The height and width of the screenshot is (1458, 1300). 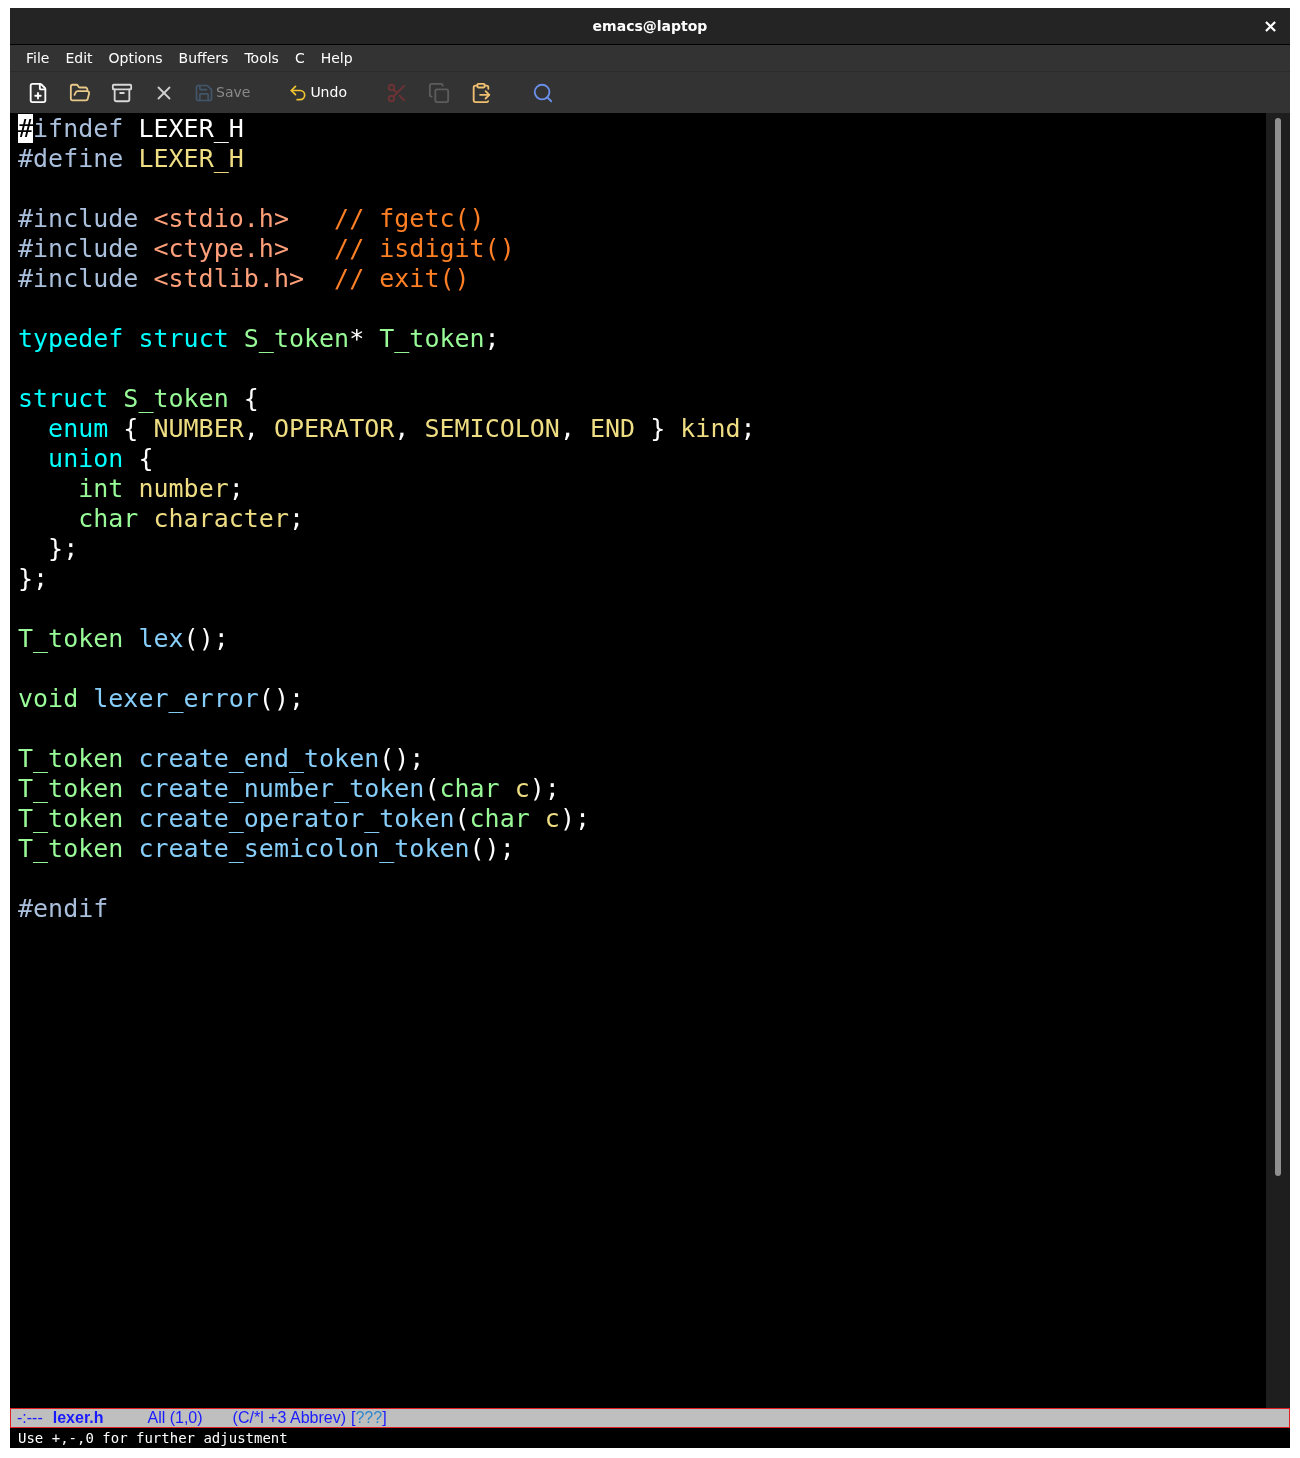 What do you see at coordinates (304, 819) in the screenshot?
I see `code-line: T_token create_operator_token(char c);` at bounding box center [304, 819].